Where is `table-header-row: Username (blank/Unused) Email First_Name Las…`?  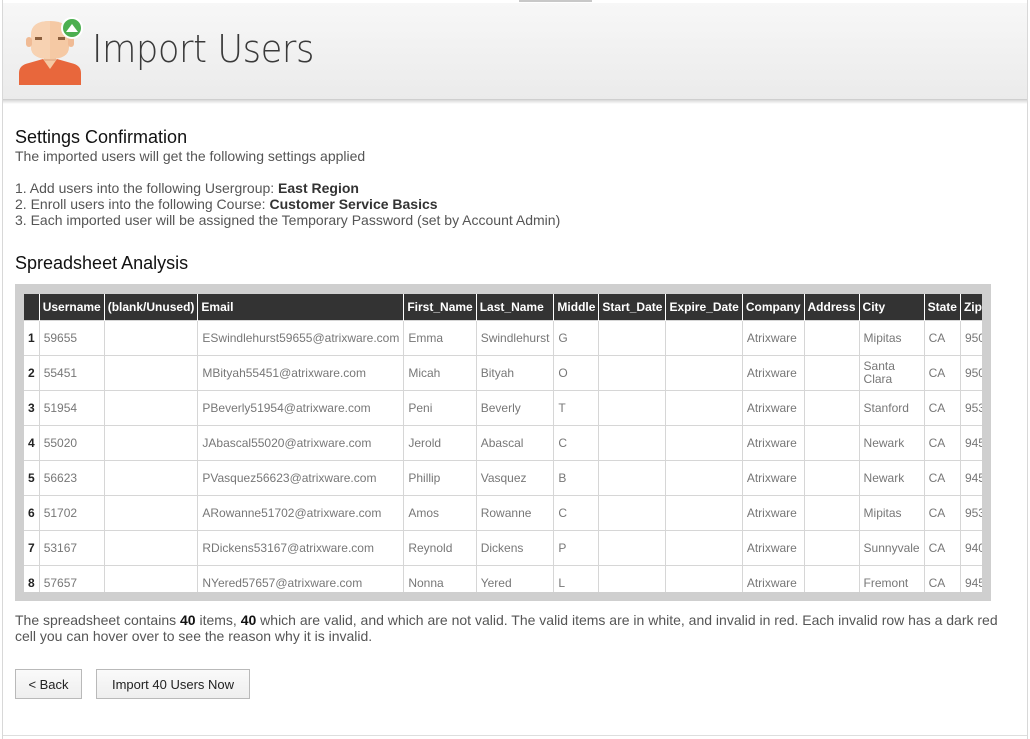 table-header-row: Username (blank/Unused) Email First_Name Las… is located at coordinates (503, 307).